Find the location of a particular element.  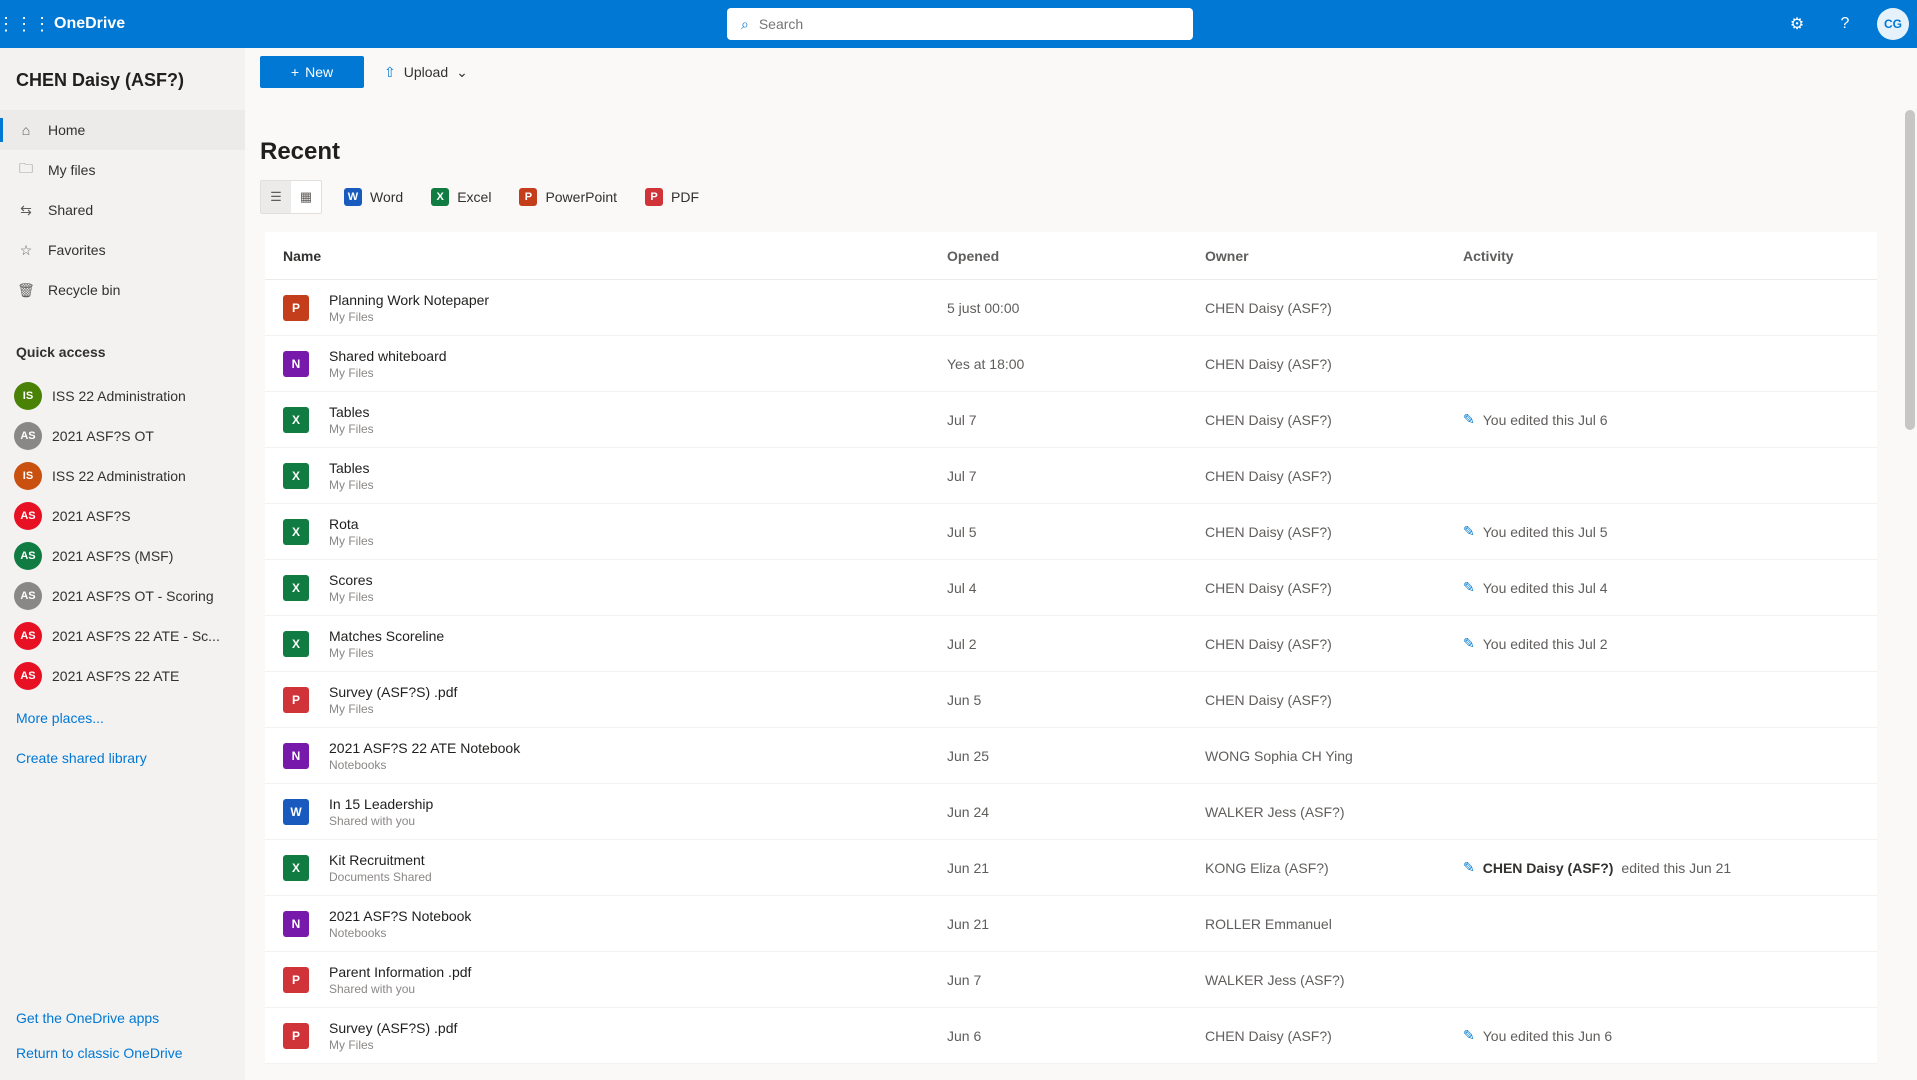

search-box: ⌕ is located at coordinates (960, 24).